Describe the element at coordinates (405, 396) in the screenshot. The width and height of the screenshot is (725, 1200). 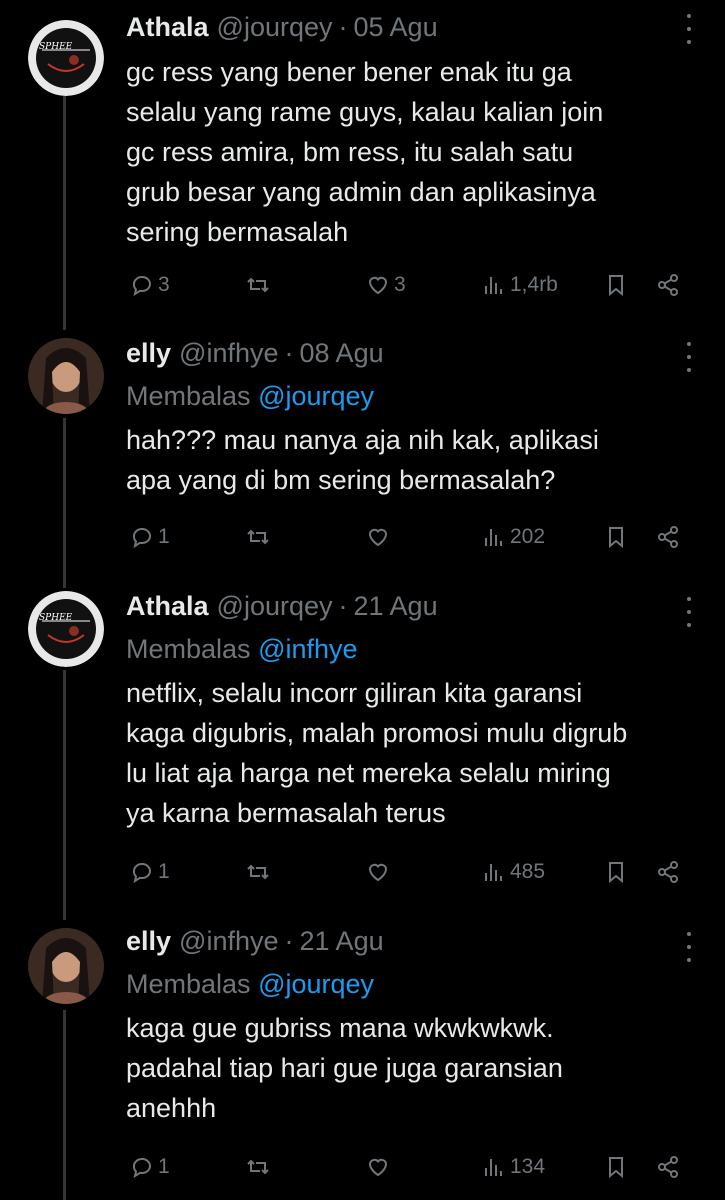
I see `replying-to: Membalas @jourqey` at that location.